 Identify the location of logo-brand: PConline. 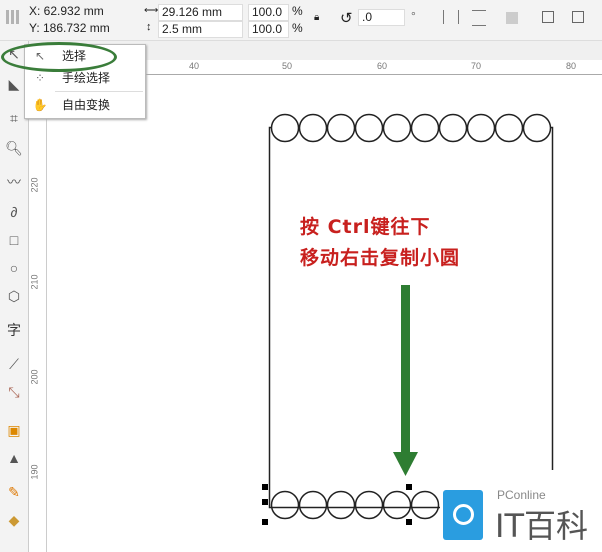
(521, 495).